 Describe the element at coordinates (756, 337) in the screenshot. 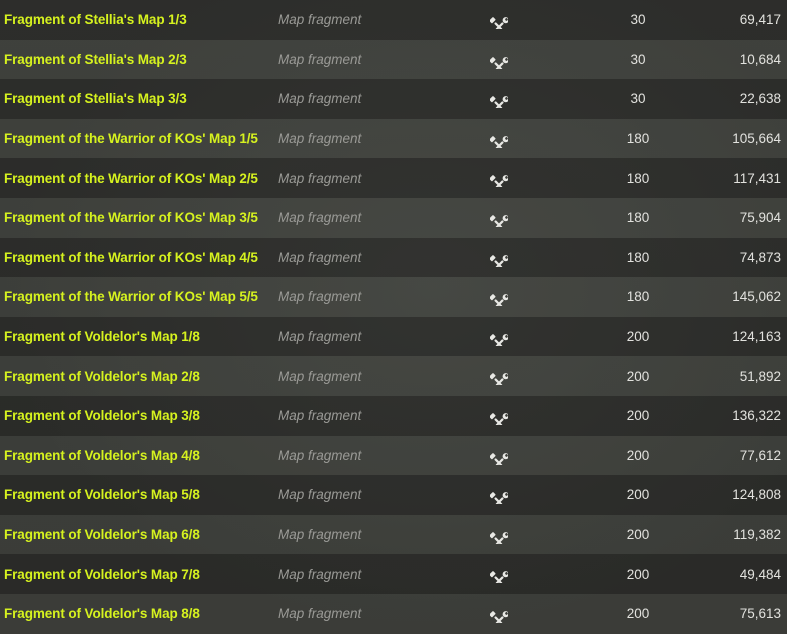

I see `item-price: 124,163` at that location.